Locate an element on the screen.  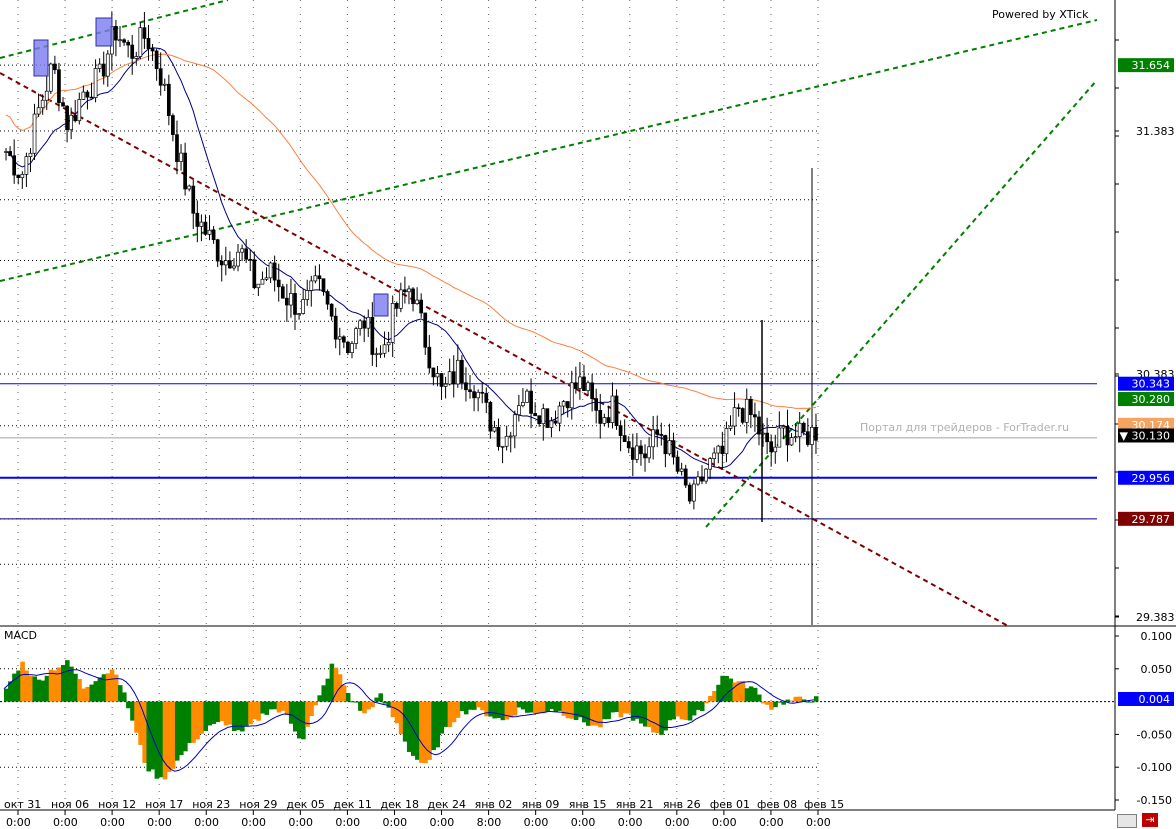
scroll-lock-icon is located at coordinates (1127, 821).